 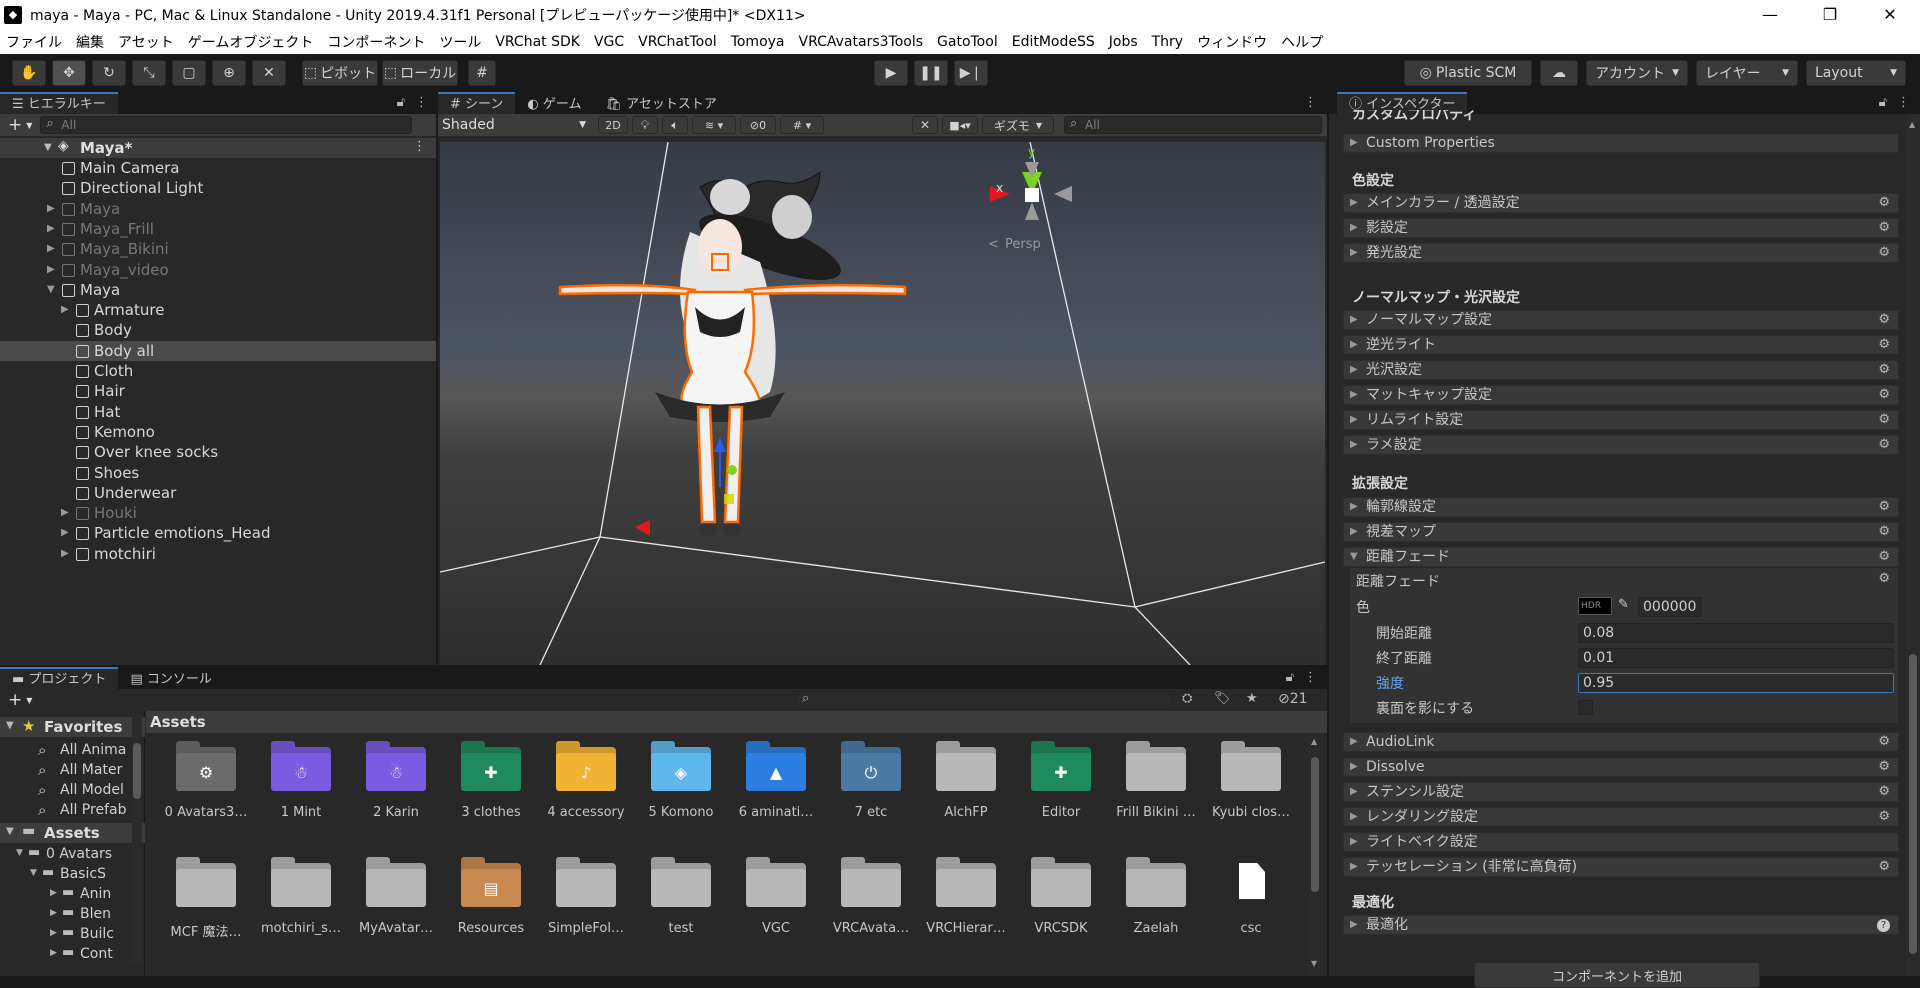 I want to click on inspector-foldout: ▶ 輪郭線設定 ⚙, so click(x=1621, y=507).